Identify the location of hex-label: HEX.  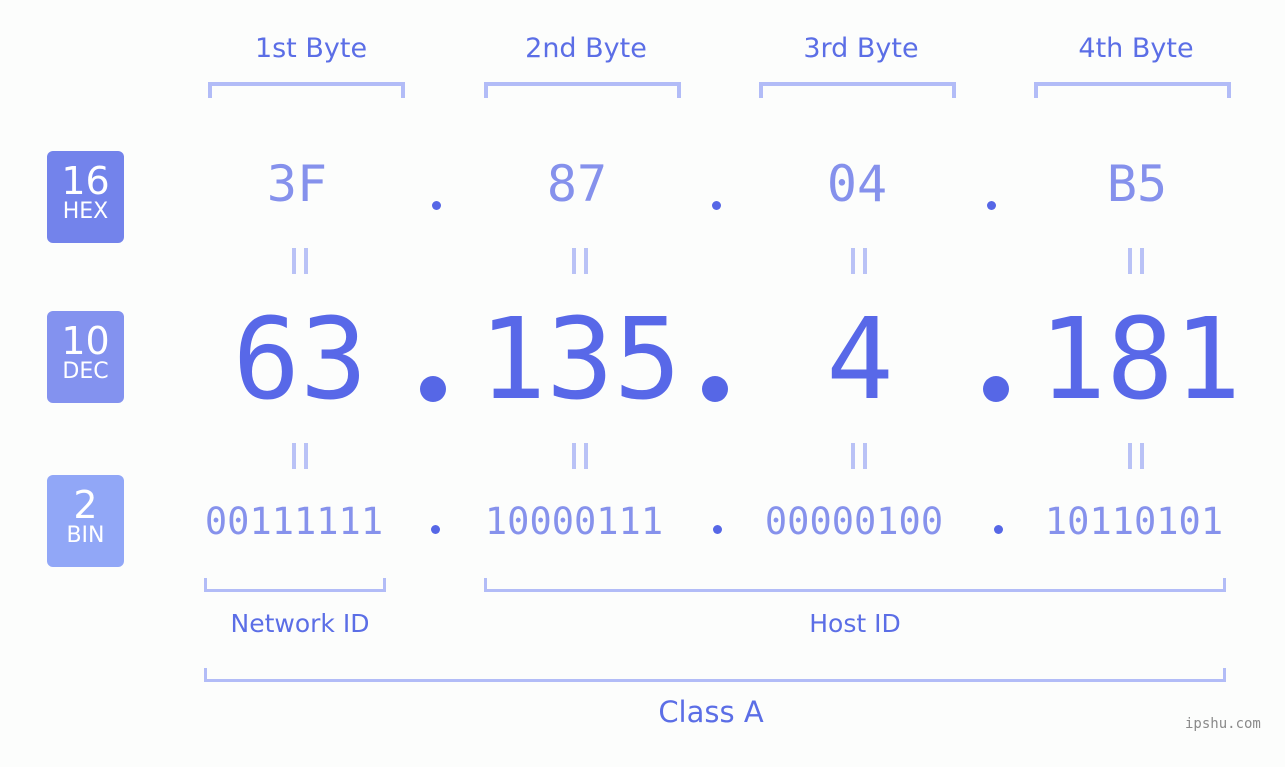
(85, 211).